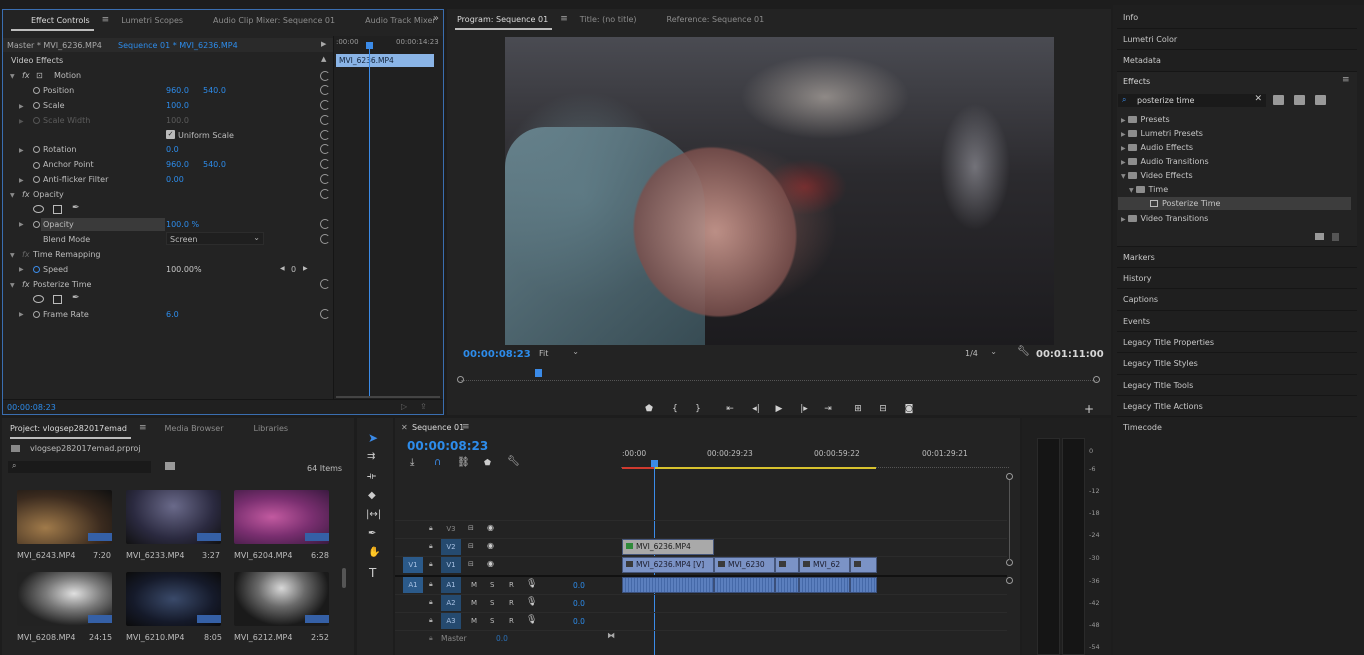  Describe the element at coordinates (474, 621) in the screenshot. I see `mute-a3-button: M` at that location.